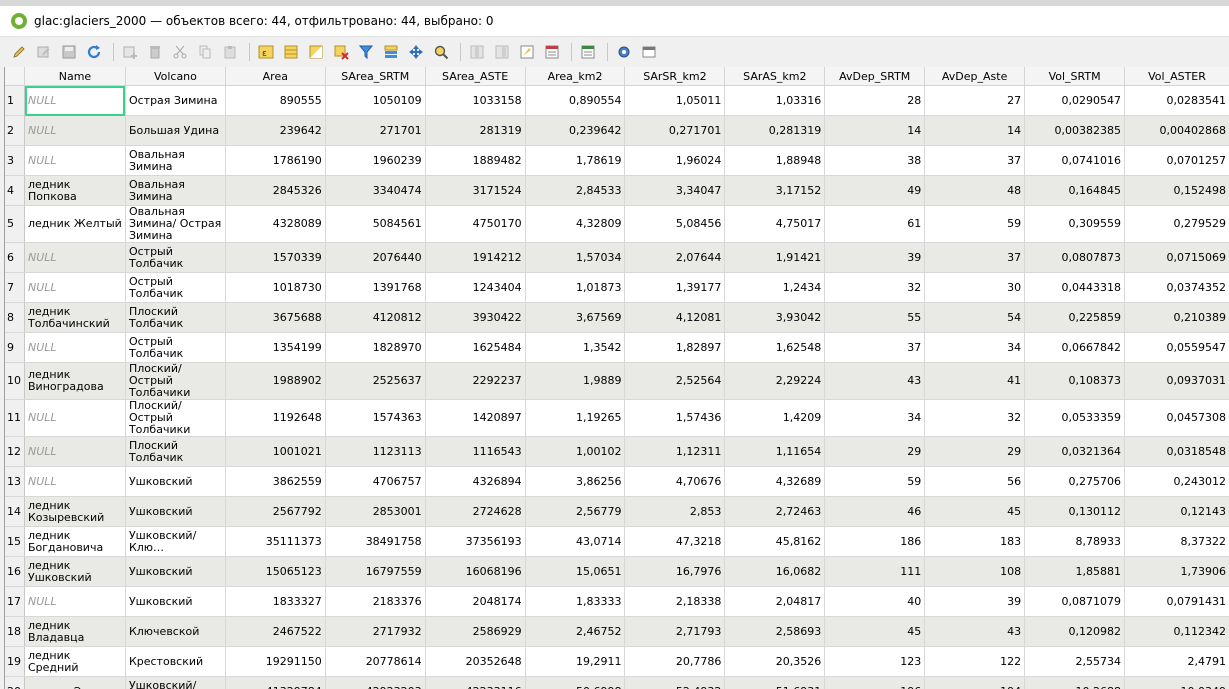 Image resolution: width=1229 pixels, height=689 pixels. What do you see at coordinates (69, 52) in the screenshot?
I see `save-edits-button` at bounding box center [69, 52].